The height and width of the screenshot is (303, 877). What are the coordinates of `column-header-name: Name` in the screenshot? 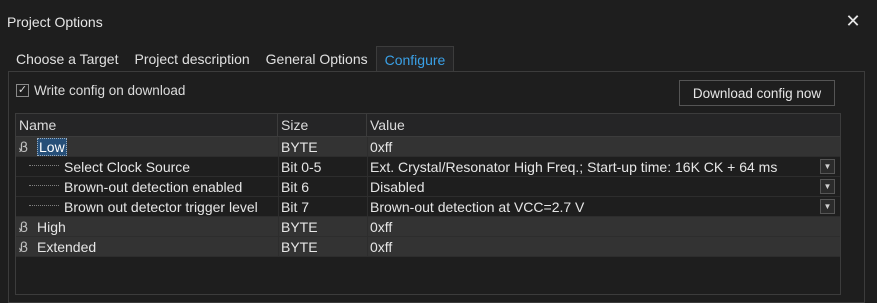 It's located at (147, 125).